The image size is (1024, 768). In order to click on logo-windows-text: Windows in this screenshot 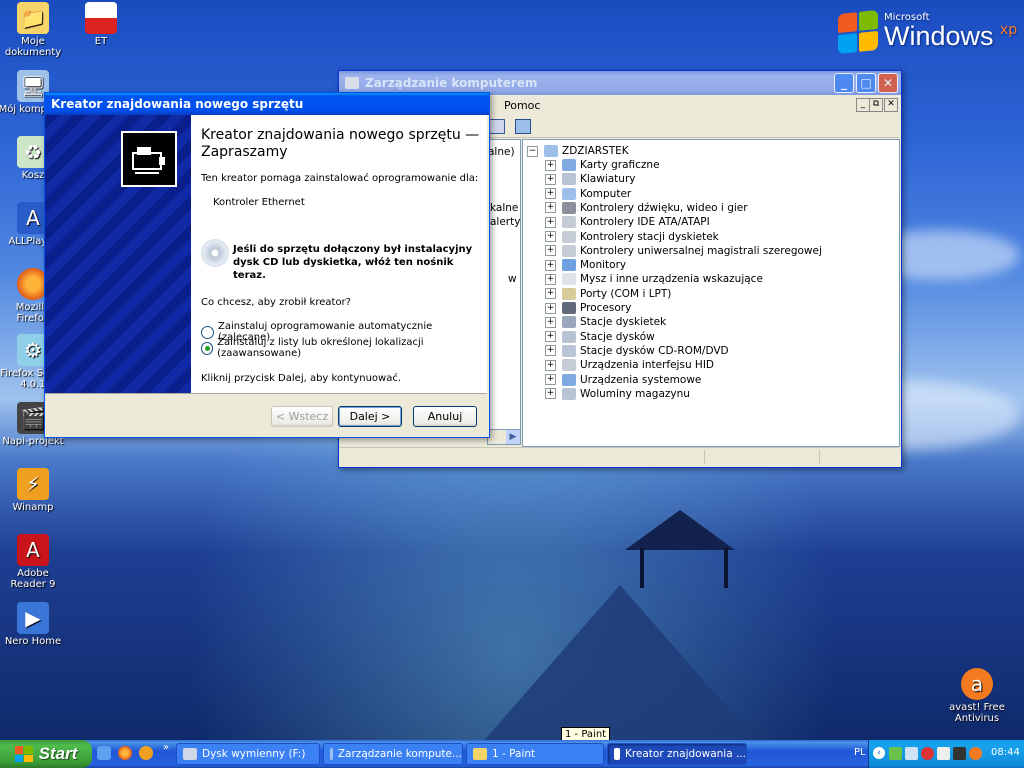, I will do `click(939, 36)`.